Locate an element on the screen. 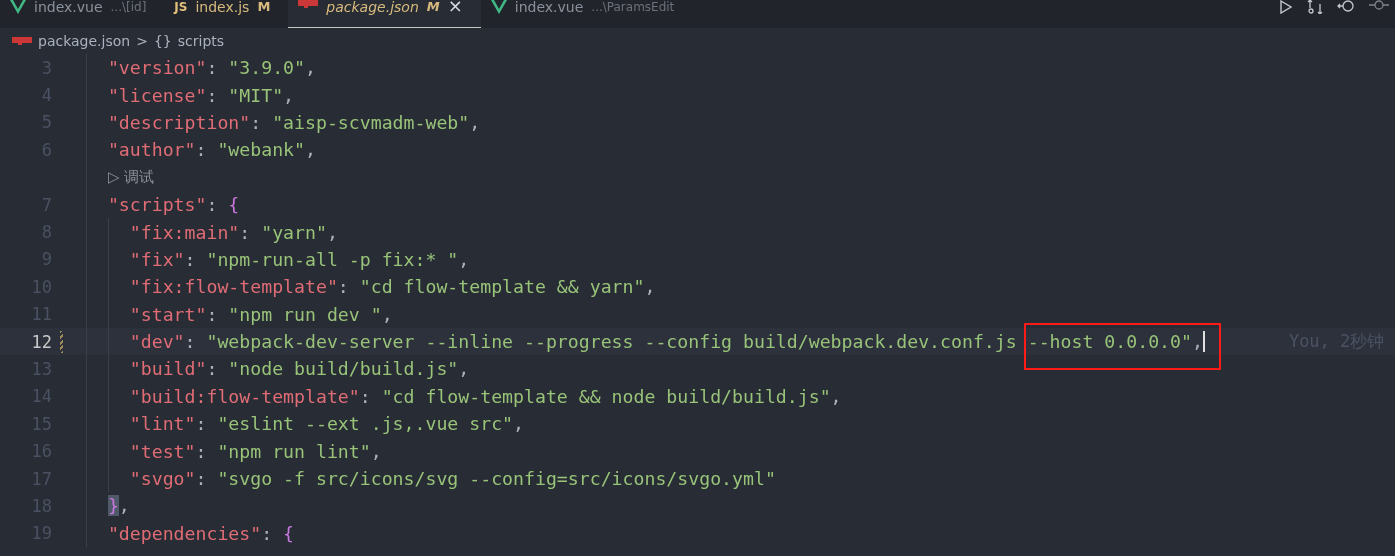  code-token: --host 0.0.0.0" is located at coordinates (1109, 342).